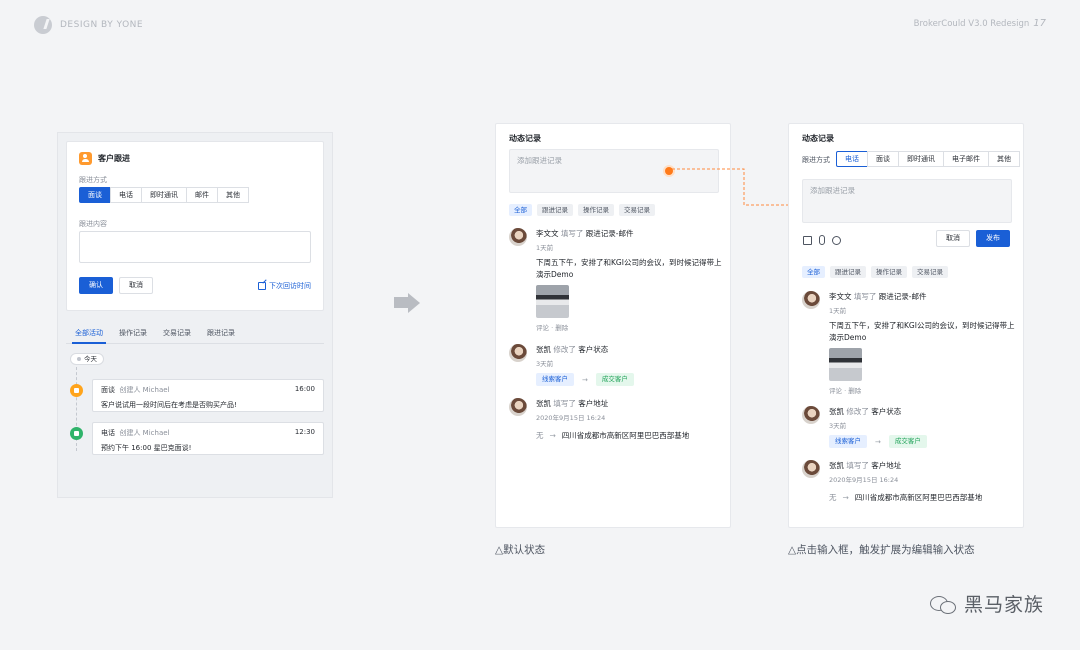 The width and height of the screenshot is (1080, 650). I want to click on image-icon, so click(807, 240).